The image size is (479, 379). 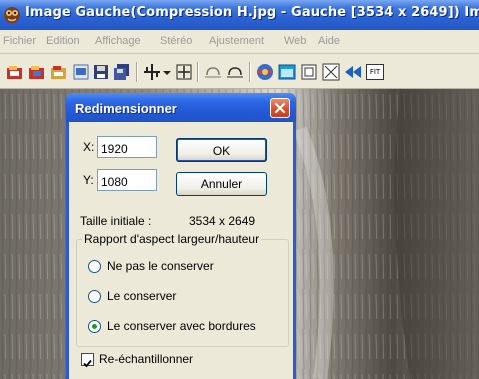 What do you see at coordinates (127, 147) in the screenshot?
I see `x-input` at bounding box center [127, 147].